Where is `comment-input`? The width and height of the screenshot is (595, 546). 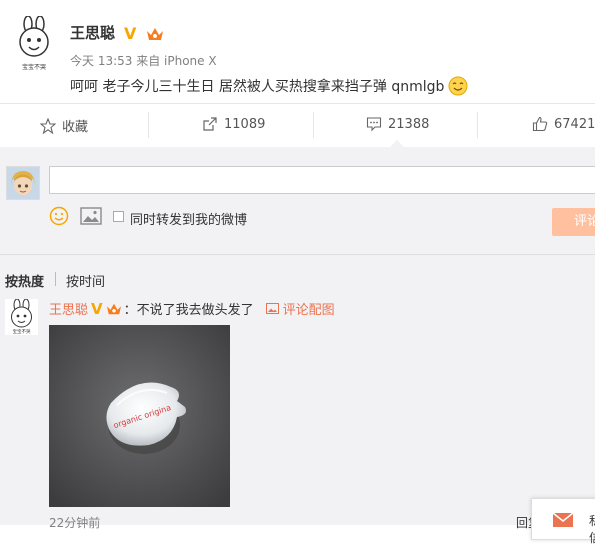 comment-input is located at coordinates (322, 180).